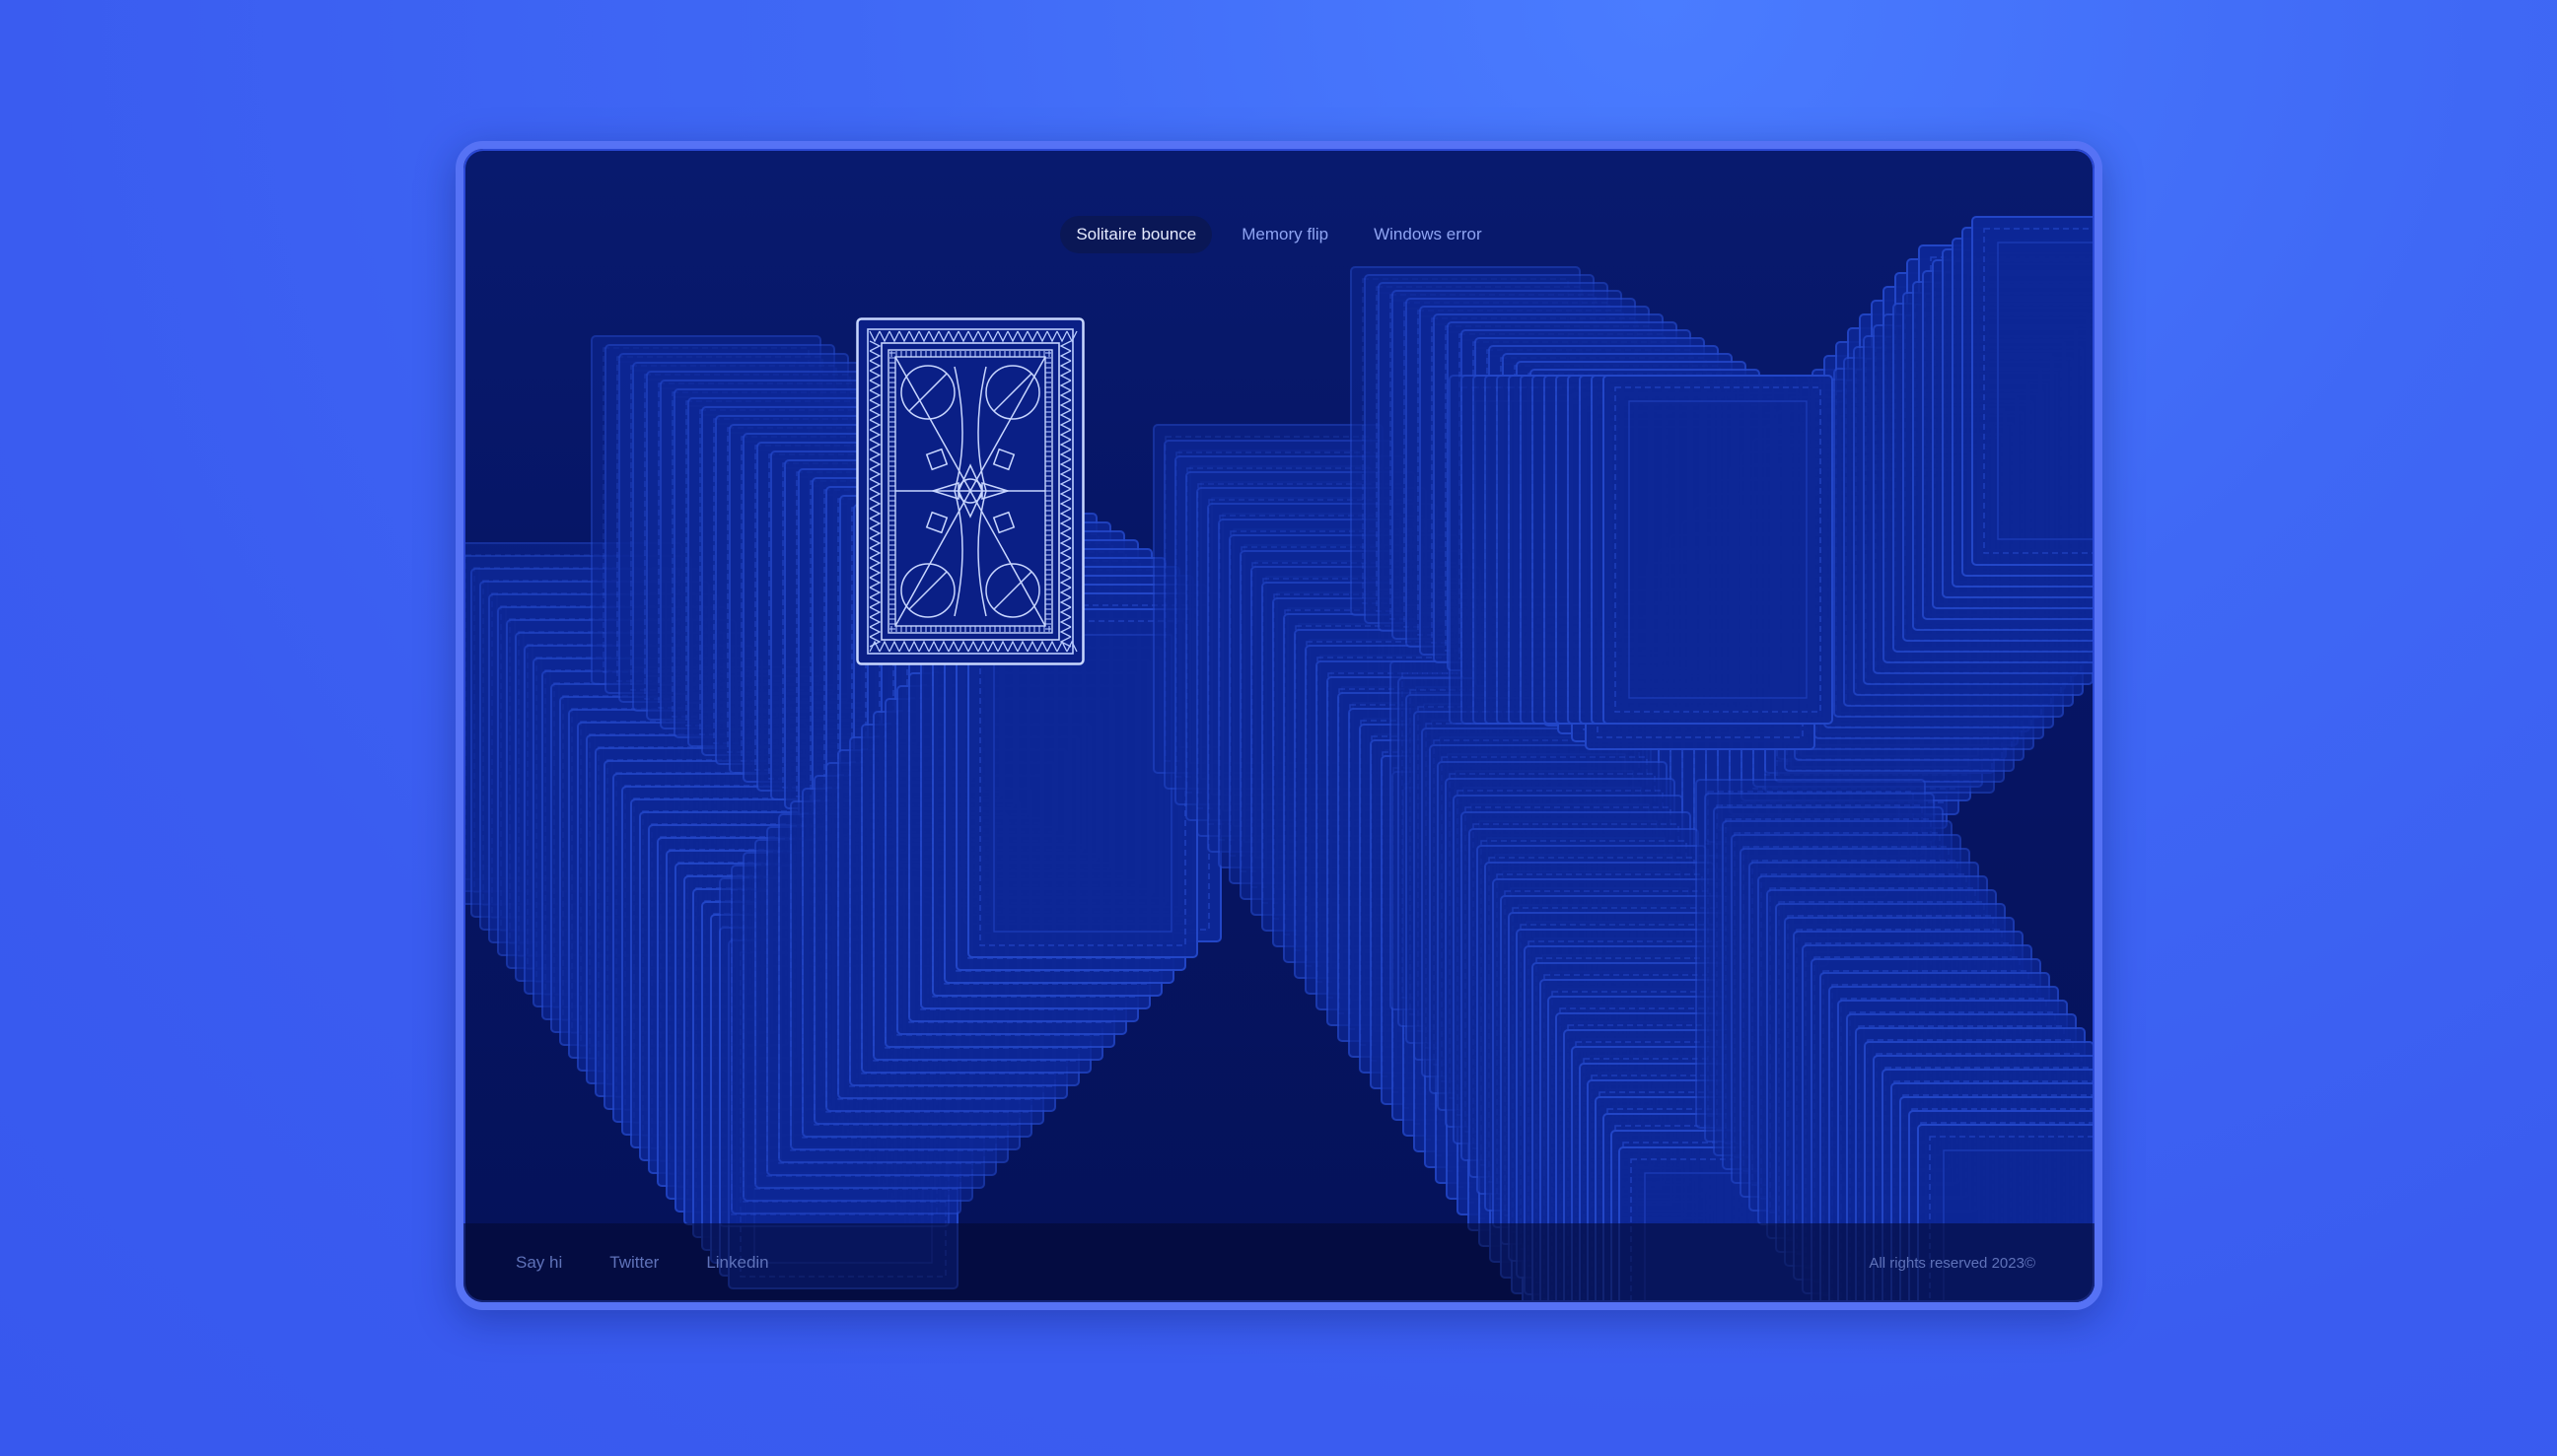  I want to click on footer-link-linkedin: Linkedin, so click(737, 1263).